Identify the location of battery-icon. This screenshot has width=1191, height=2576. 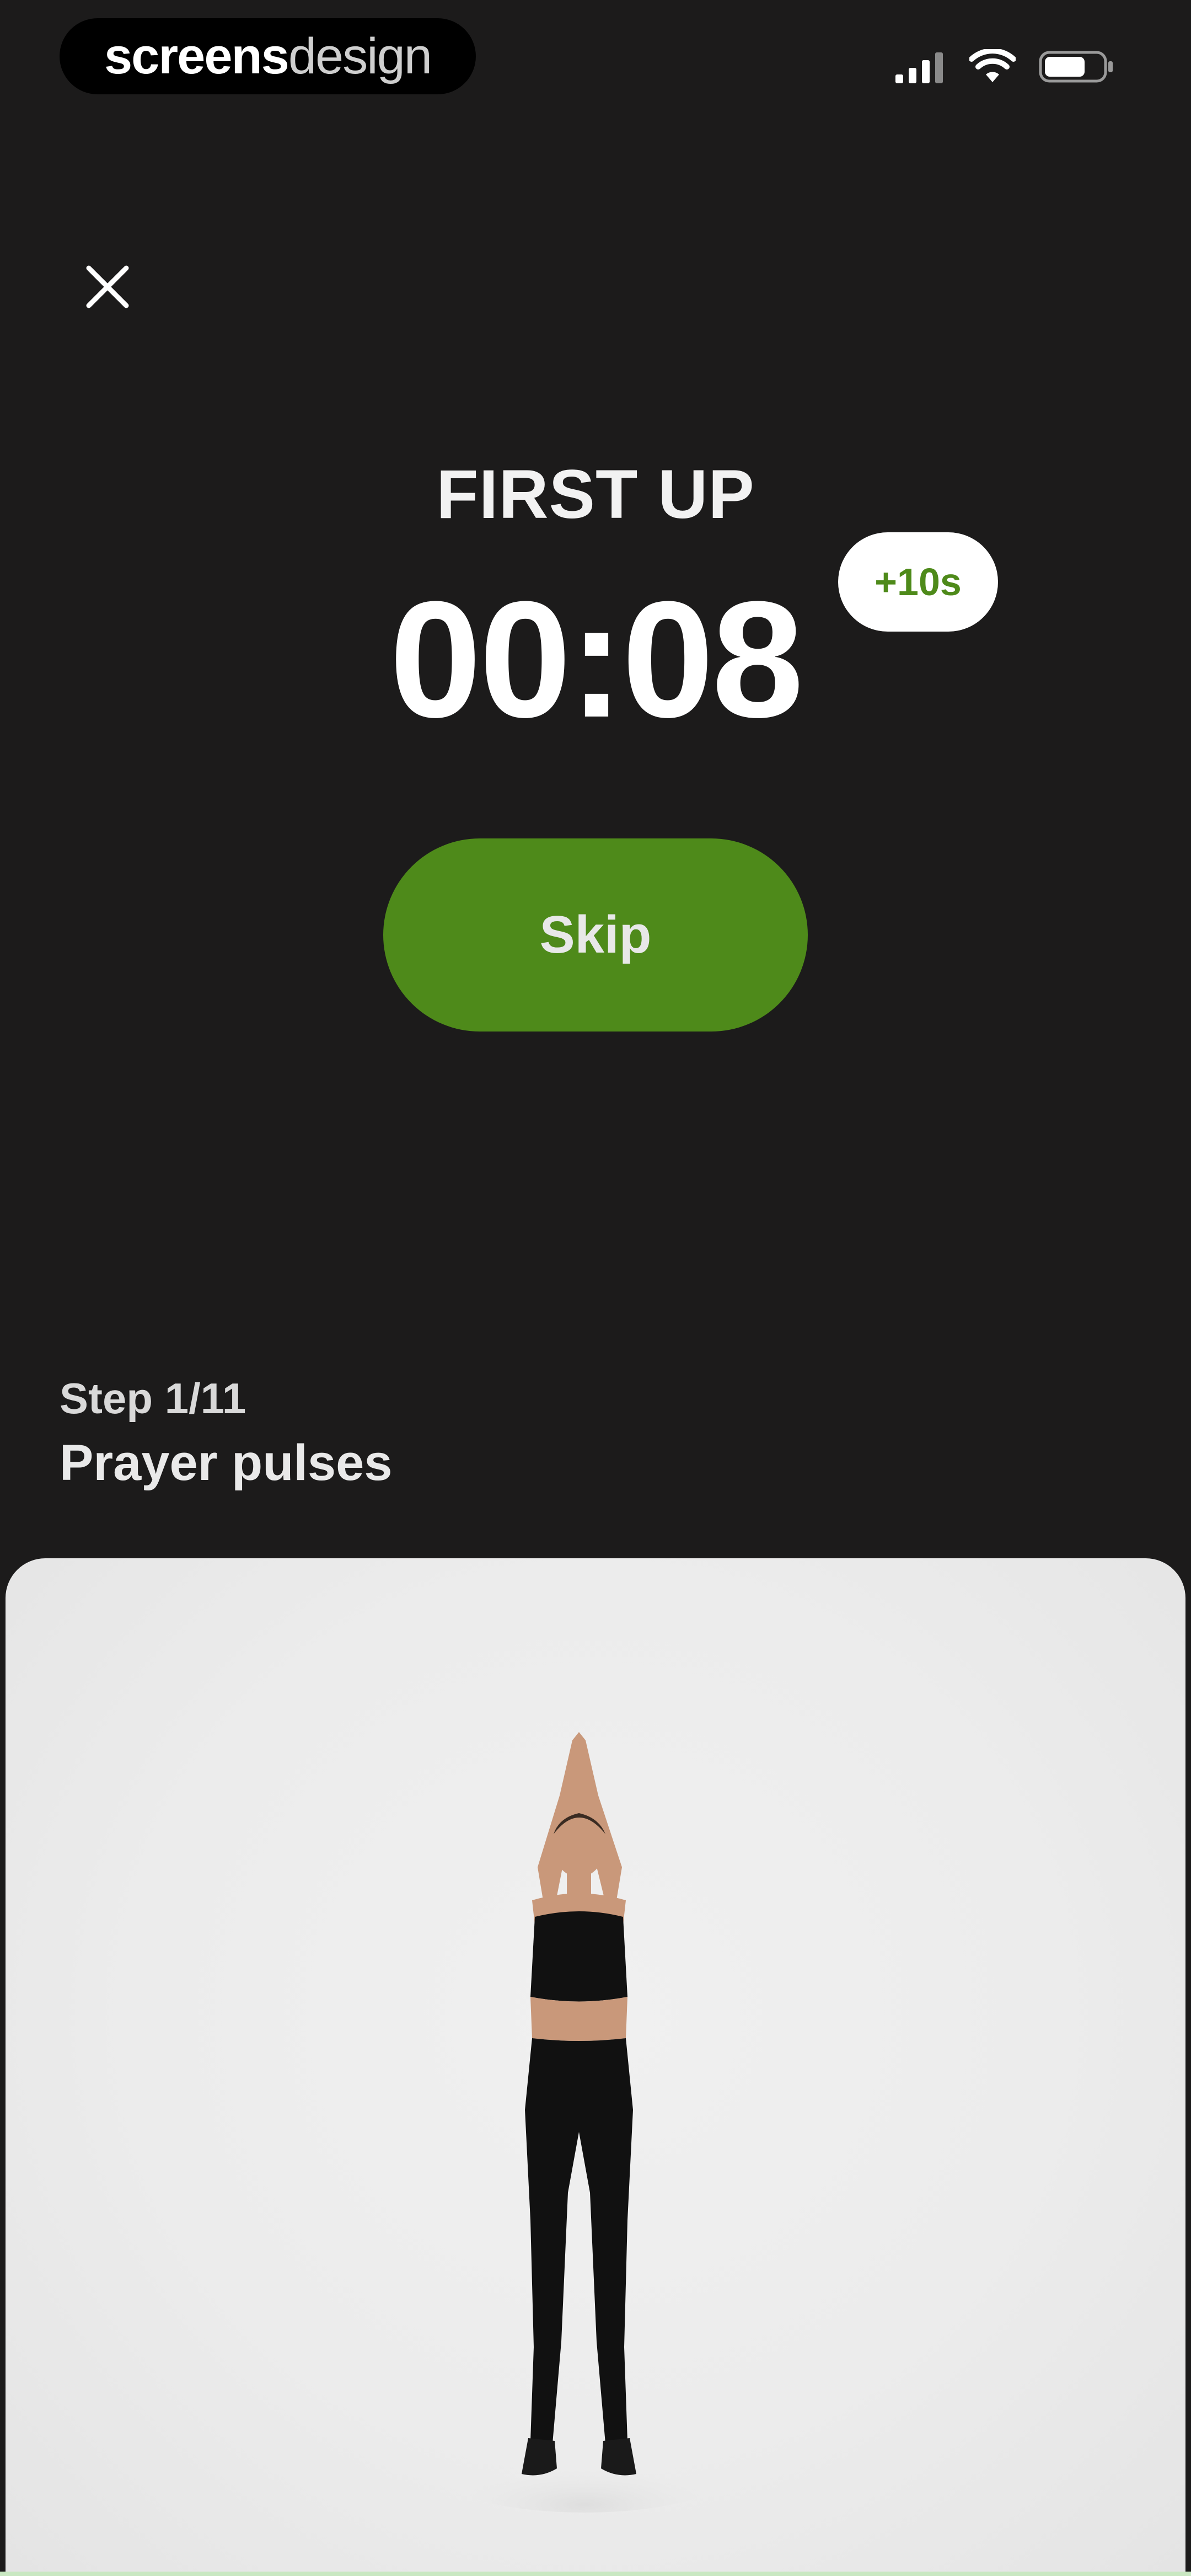
(1076, 68).